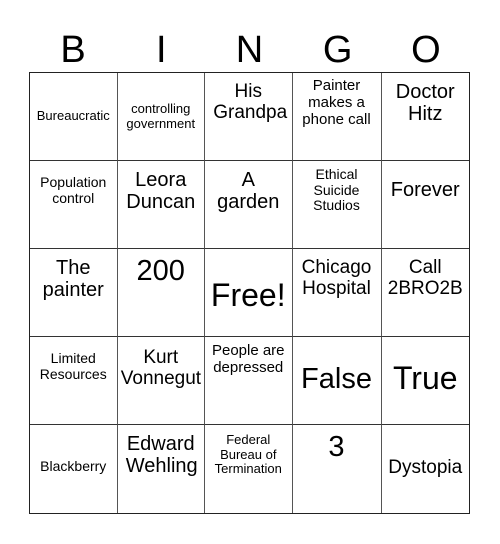 The width and height of the screenshot is (500, 544). I want to click on header-letter-n: N, so click(249, 50).